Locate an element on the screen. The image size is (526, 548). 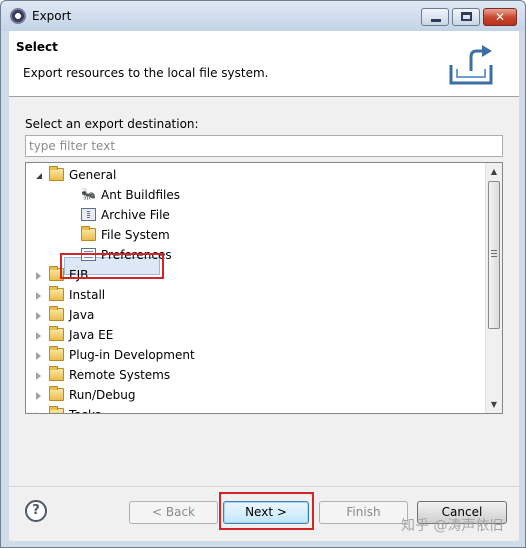
tree-item: File System is located at coordinates (256, 235).